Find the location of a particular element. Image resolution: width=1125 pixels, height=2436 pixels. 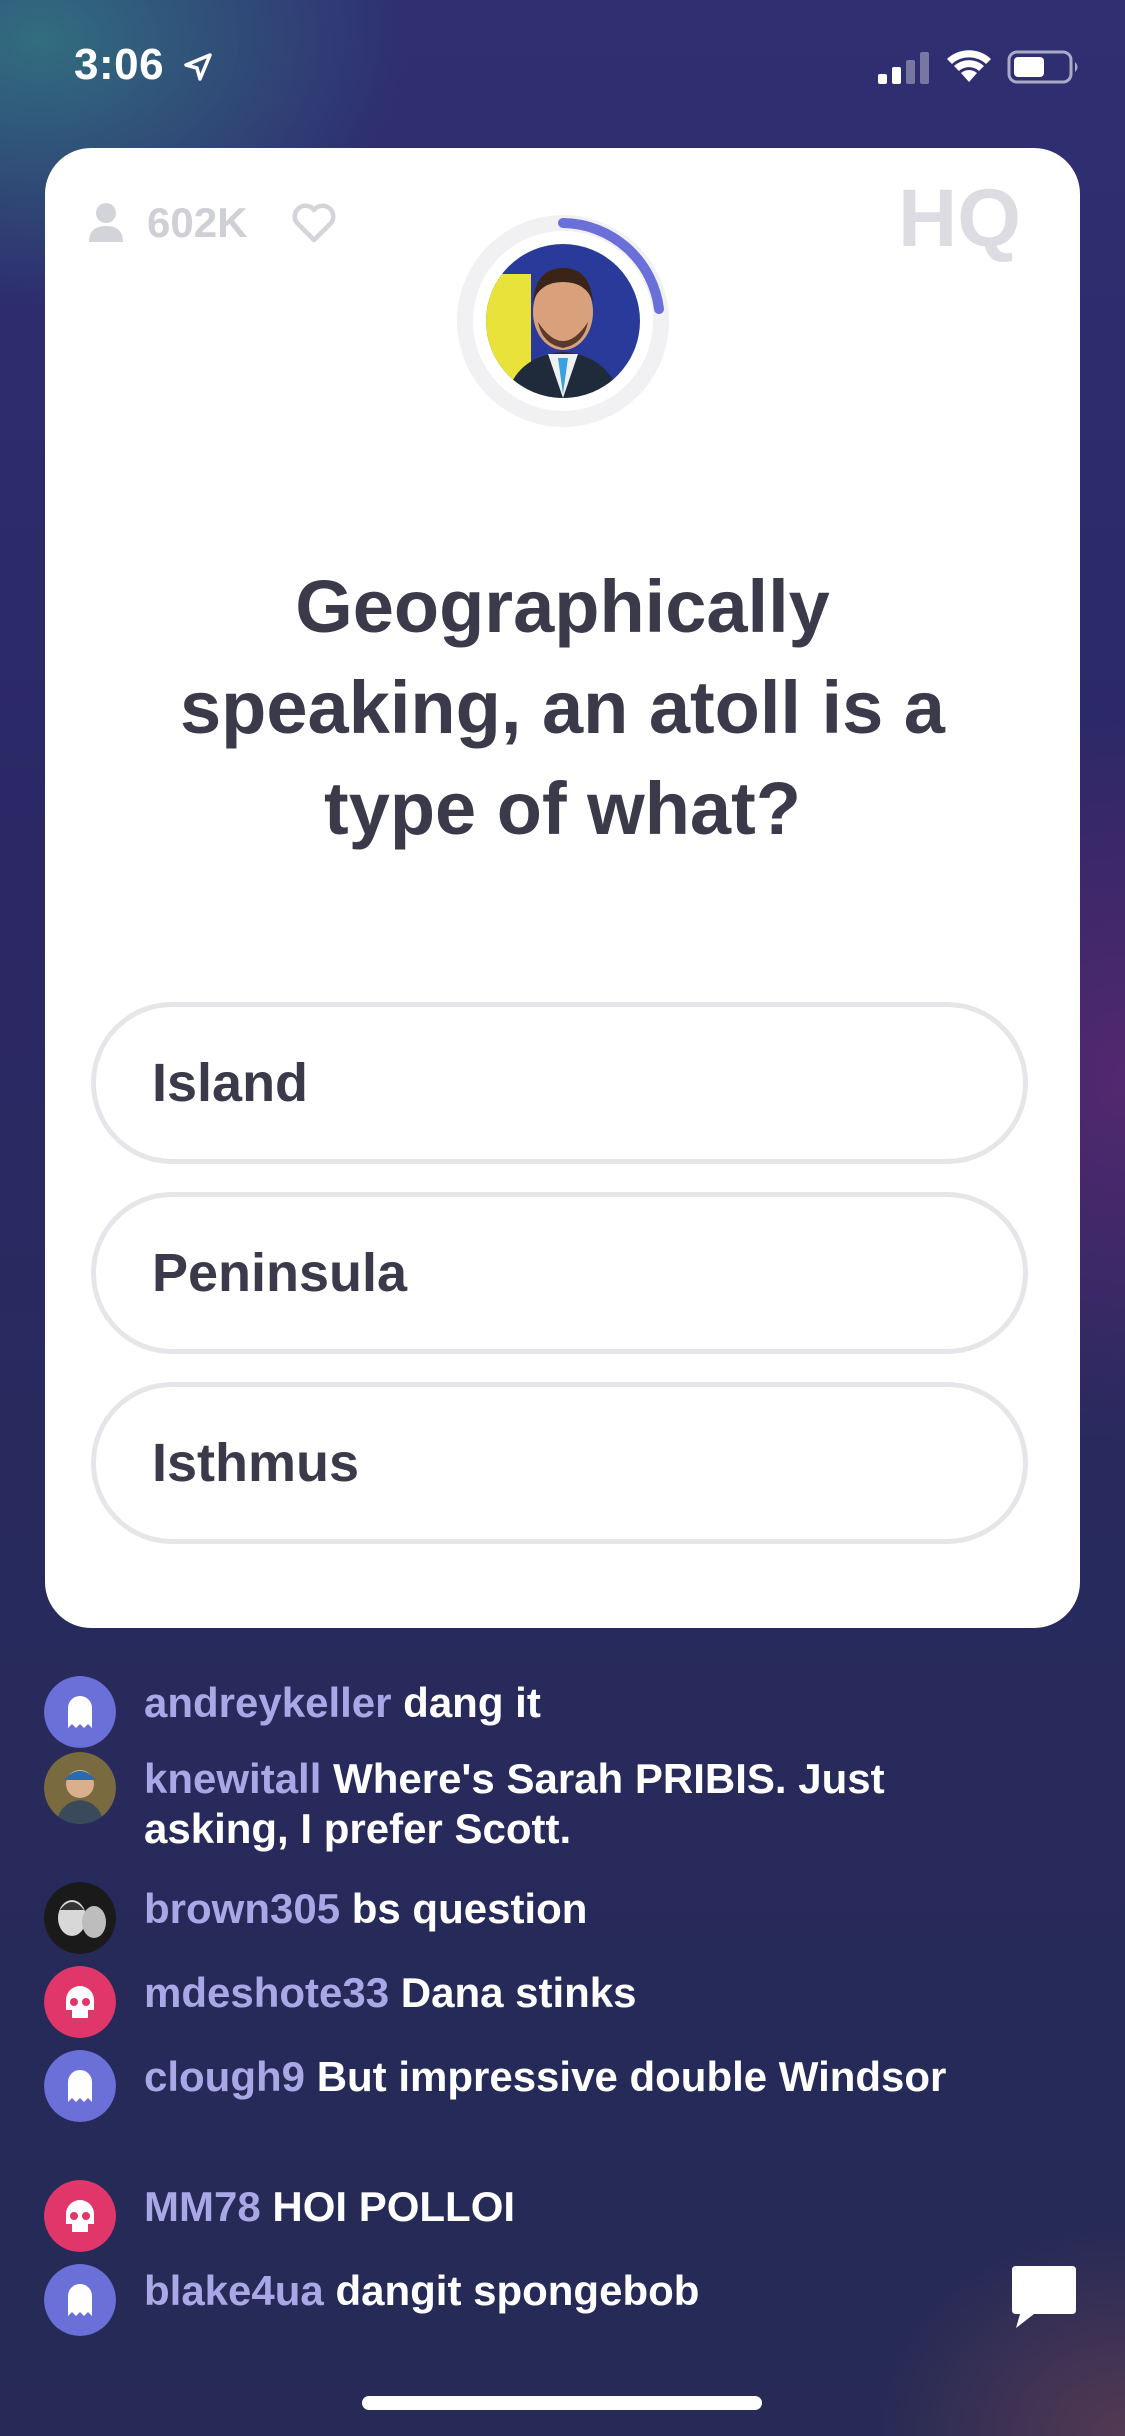

chat-message: blake4ua dangit spongebob is located at coordinates (372, 2300).